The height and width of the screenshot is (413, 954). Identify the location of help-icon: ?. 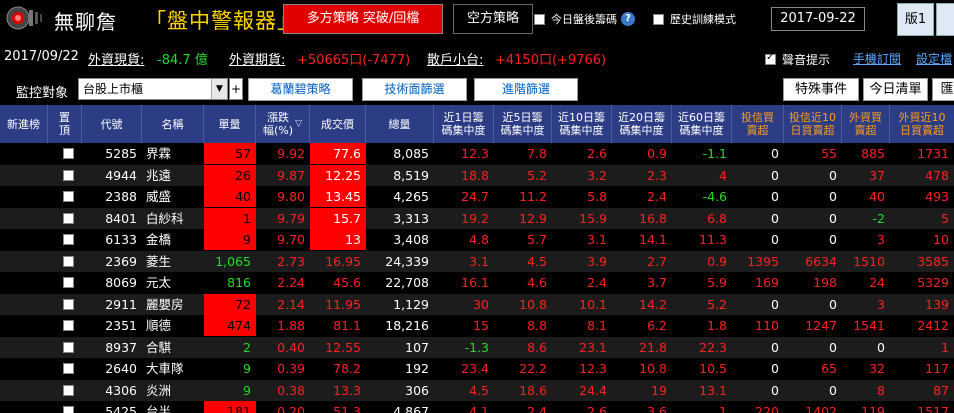
(628, 19).